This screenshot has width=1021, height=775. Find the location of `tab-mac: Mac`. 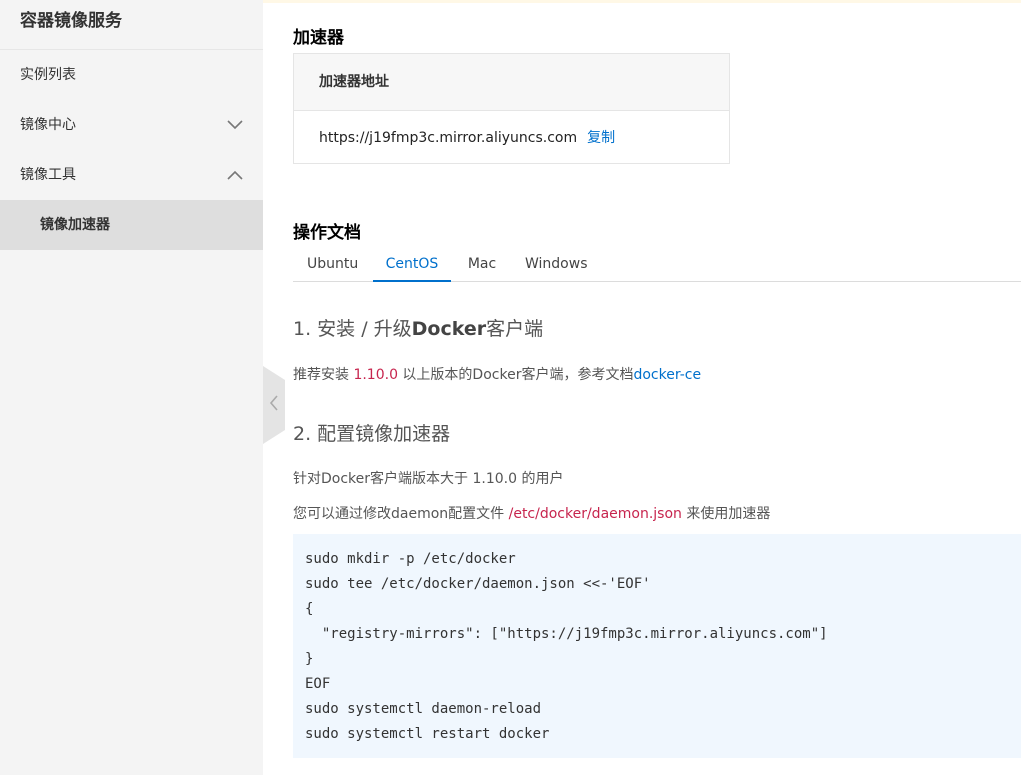

tab-mac: Mac is located at coordinates (482, 264).